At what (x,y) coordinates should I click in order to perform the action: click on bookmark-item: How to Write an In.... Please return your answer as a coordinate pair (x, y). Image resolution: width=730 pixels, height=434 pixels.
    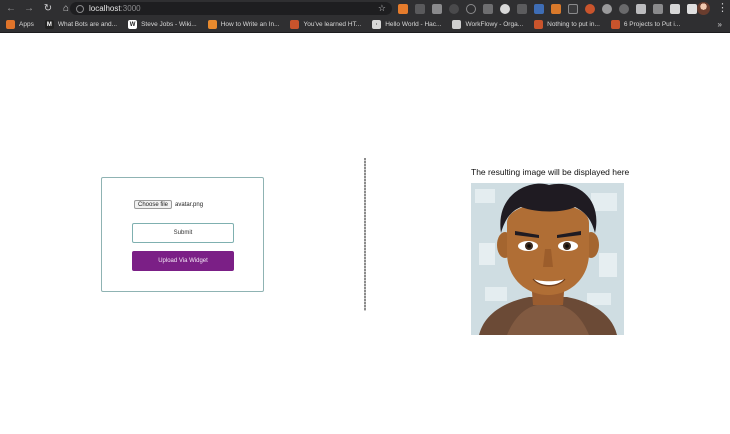
    Looking at the image, I should click on (243, 24).